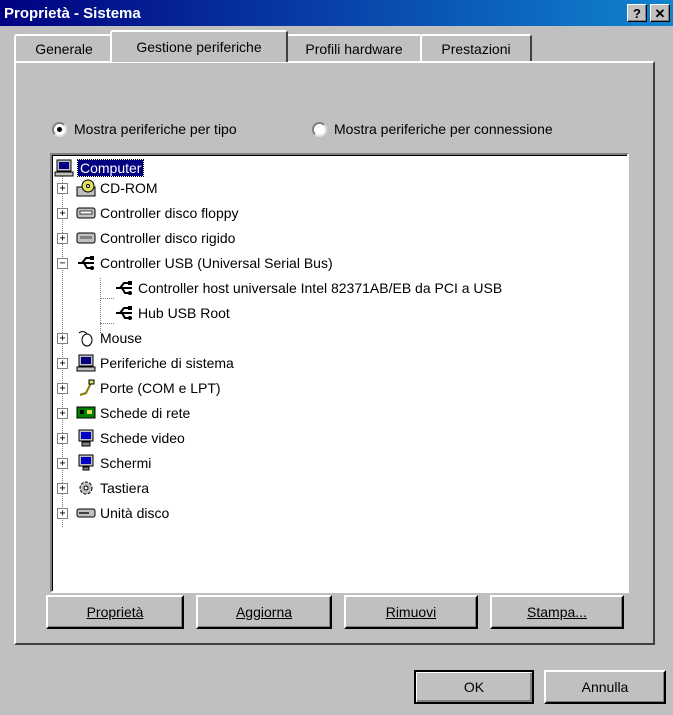 The height and width of the screenshot is (715, 673). What do you see at coordinates (637, 13) in the screenshot?
I see `help-button: ?` at bounding box center [637, 13].